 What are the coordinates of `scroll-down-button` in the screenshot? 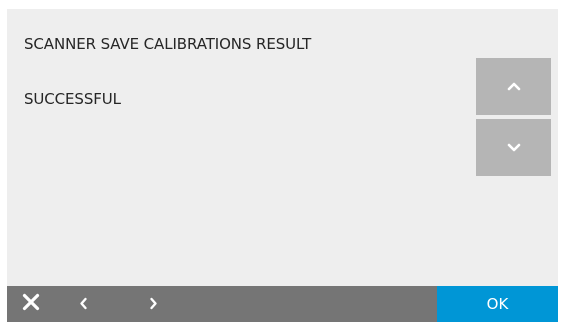 It's located at (513, 147).